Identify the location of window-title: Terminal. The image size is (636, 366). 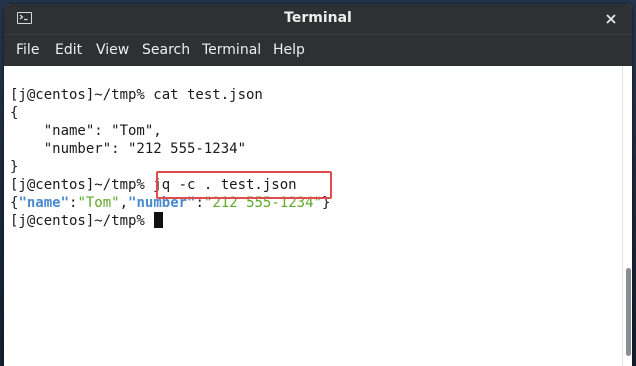
(318, 18).